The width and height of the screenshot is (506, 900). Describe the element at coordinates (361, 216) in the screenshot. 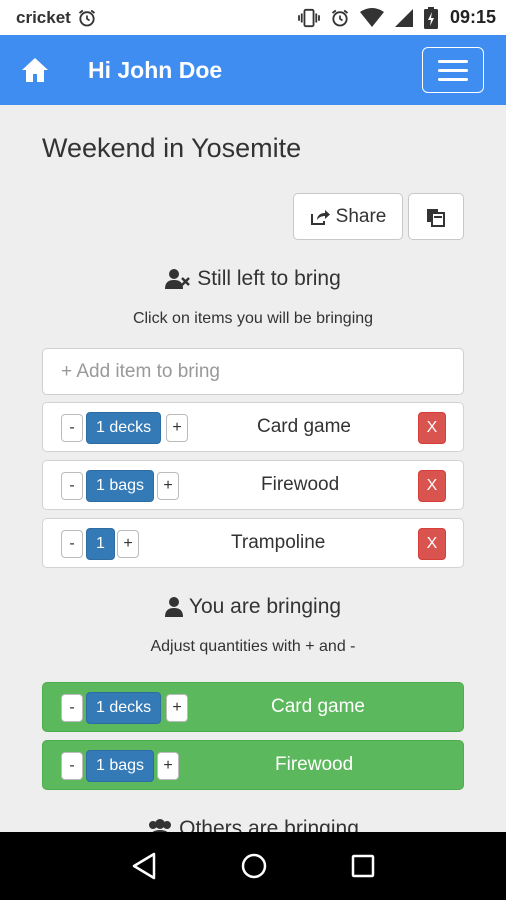

I see `share-label: Share` at that location.